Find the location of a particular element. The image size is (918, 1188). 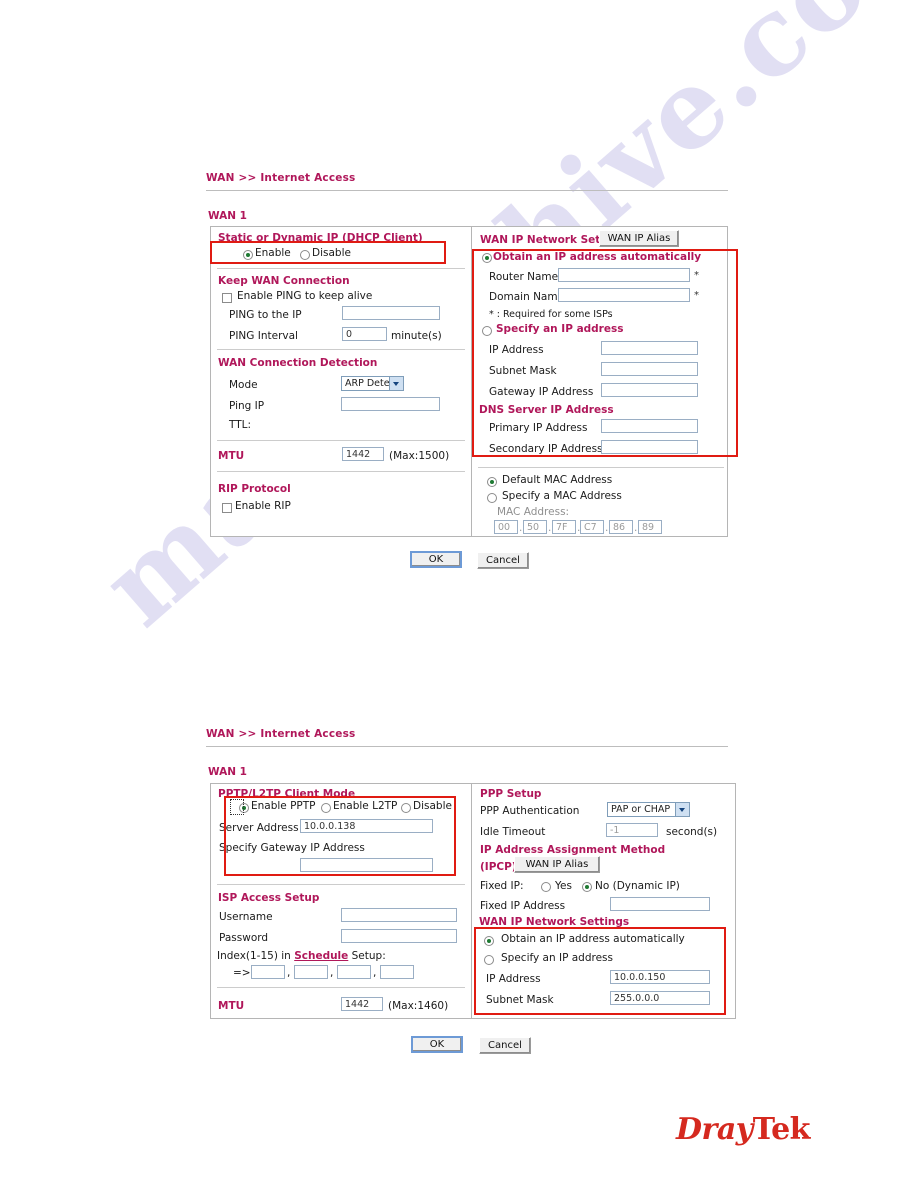

input-specify-gateway-ip is located at coordinates (366, 865).